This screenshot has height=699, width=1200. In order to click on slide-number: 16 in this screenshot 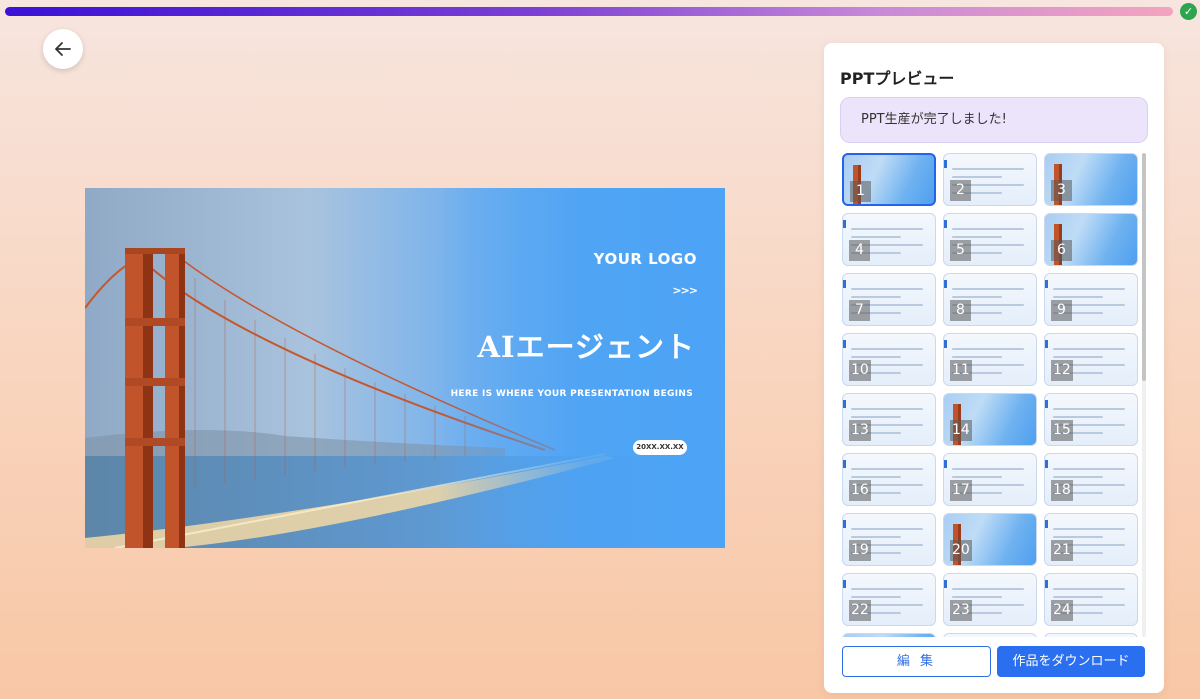, I will do `click(860, 490)`.